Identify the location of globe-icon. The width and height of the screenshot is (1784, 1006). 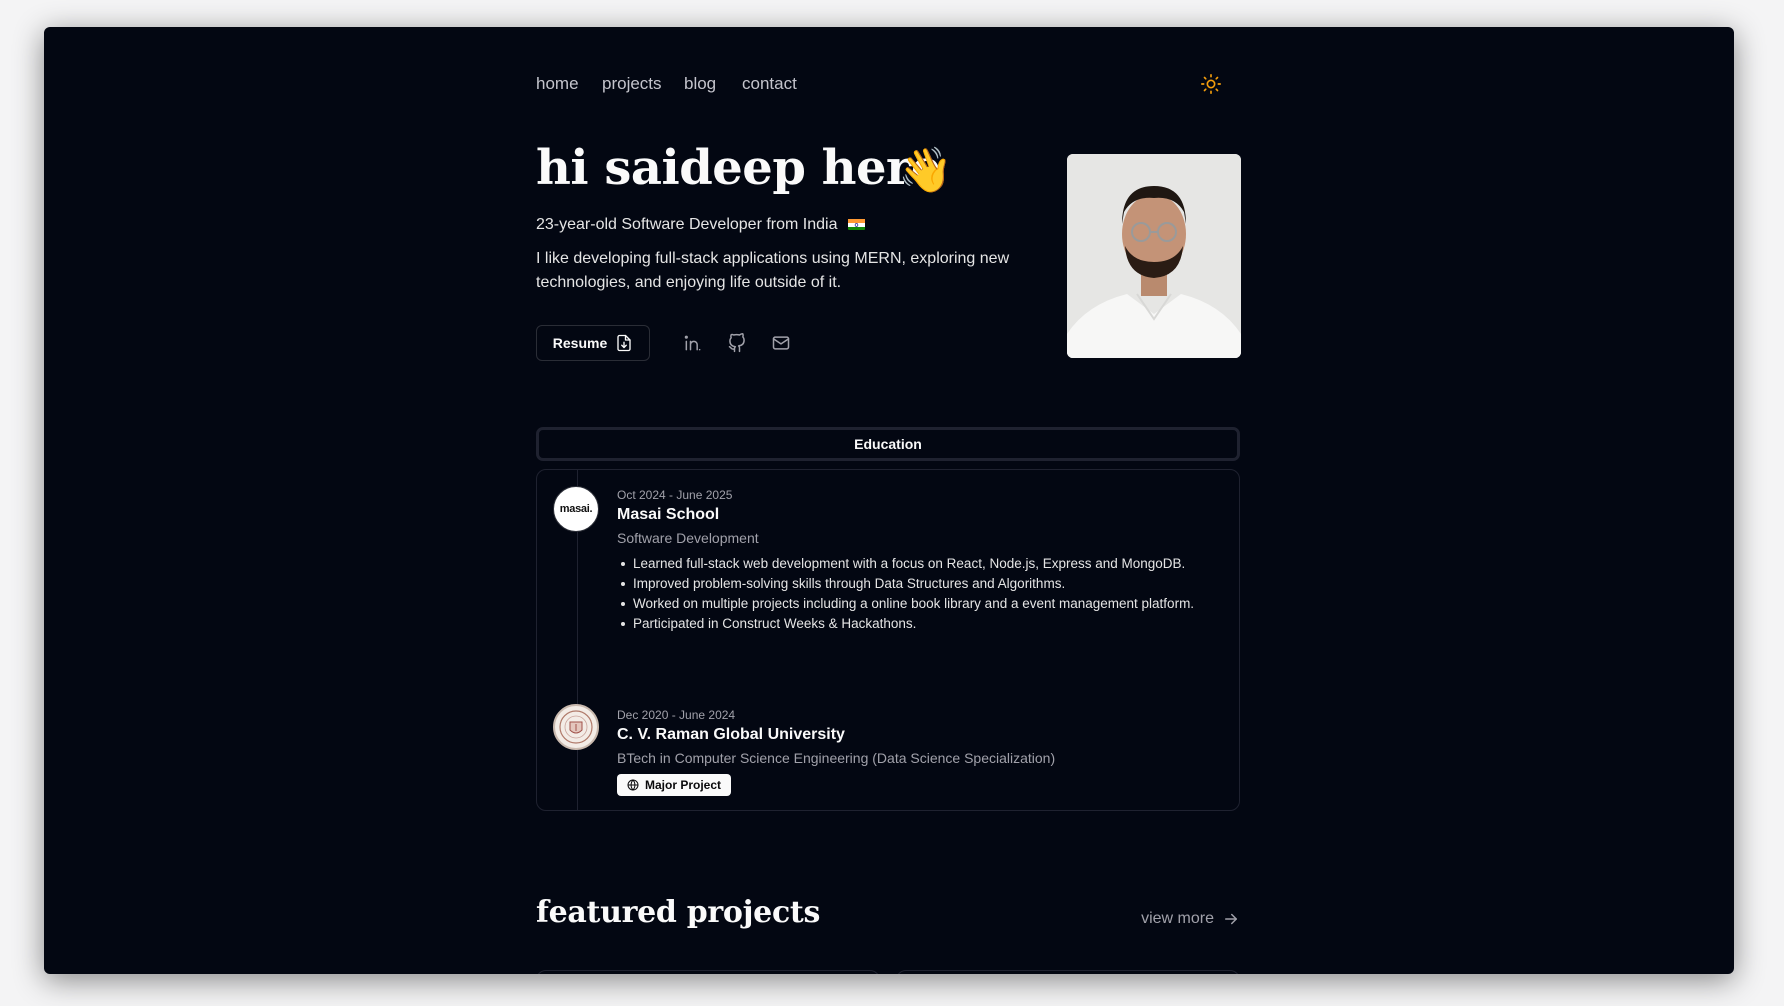
(633, 785).